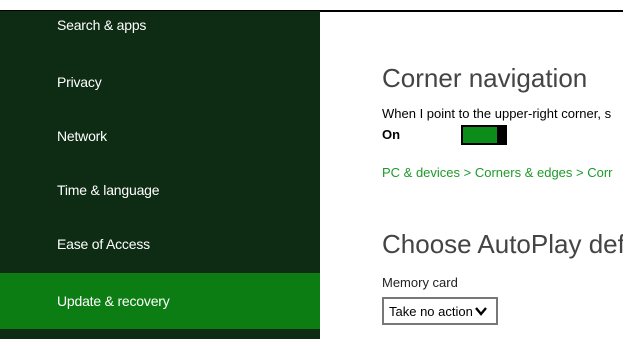 Image resolution: width=623 pixels, height=339 pixels. What do you see at coordinates (431, 311) in the screenshot?
I see `select-value: Take no action` at bounding box center [431, 311].